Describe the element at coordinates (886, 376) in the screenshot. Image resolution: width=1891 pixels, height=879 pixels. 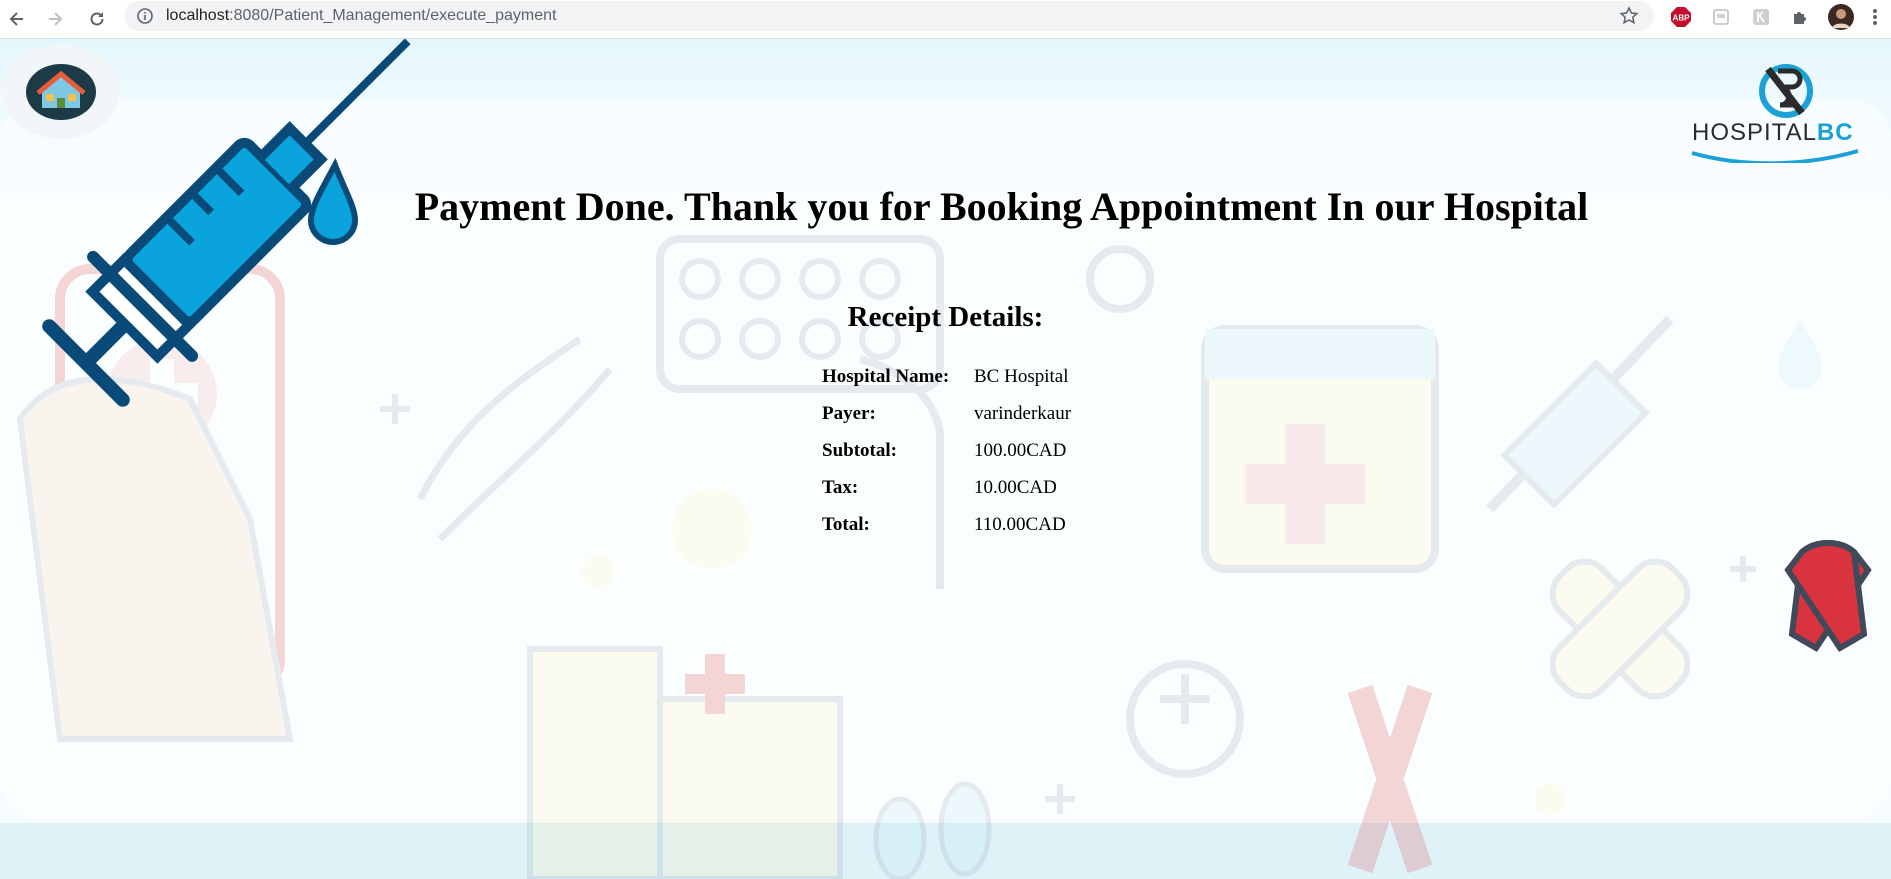
I see `receipt-label: Hospital Name:` at that location.